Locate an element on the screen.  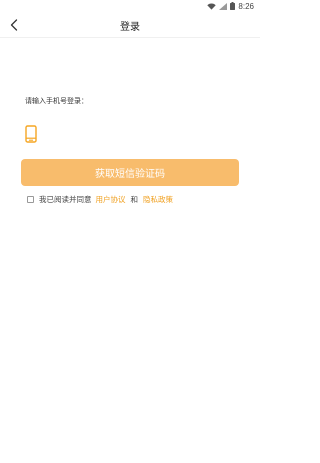
agreement-and-text: 和 is located at coordinates (134, 199).